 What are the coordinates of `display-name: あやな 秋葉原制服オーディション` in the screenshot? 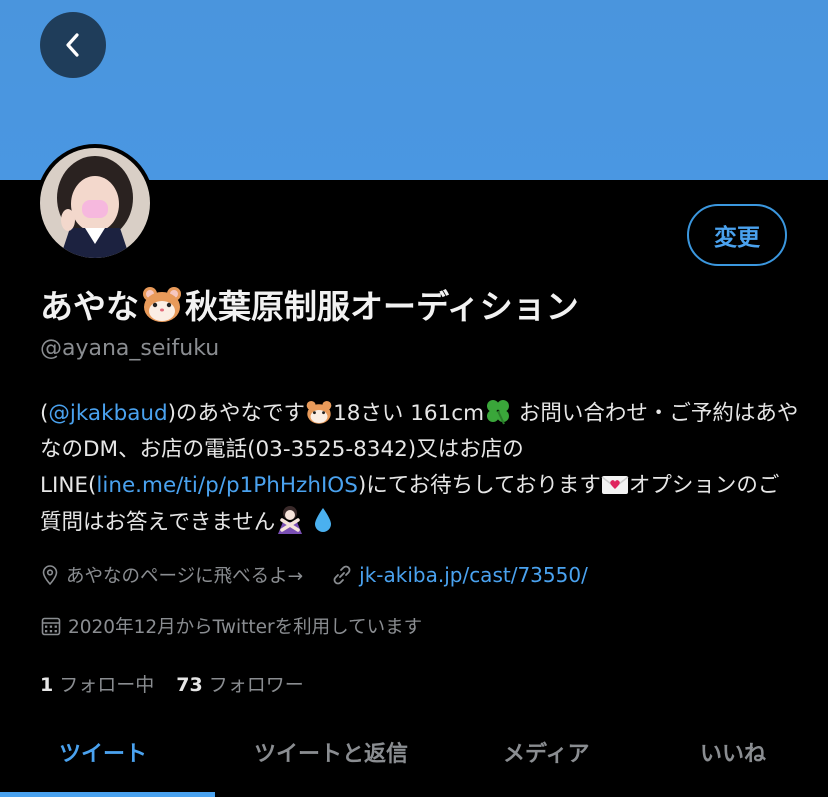 It's located at (309, 304).